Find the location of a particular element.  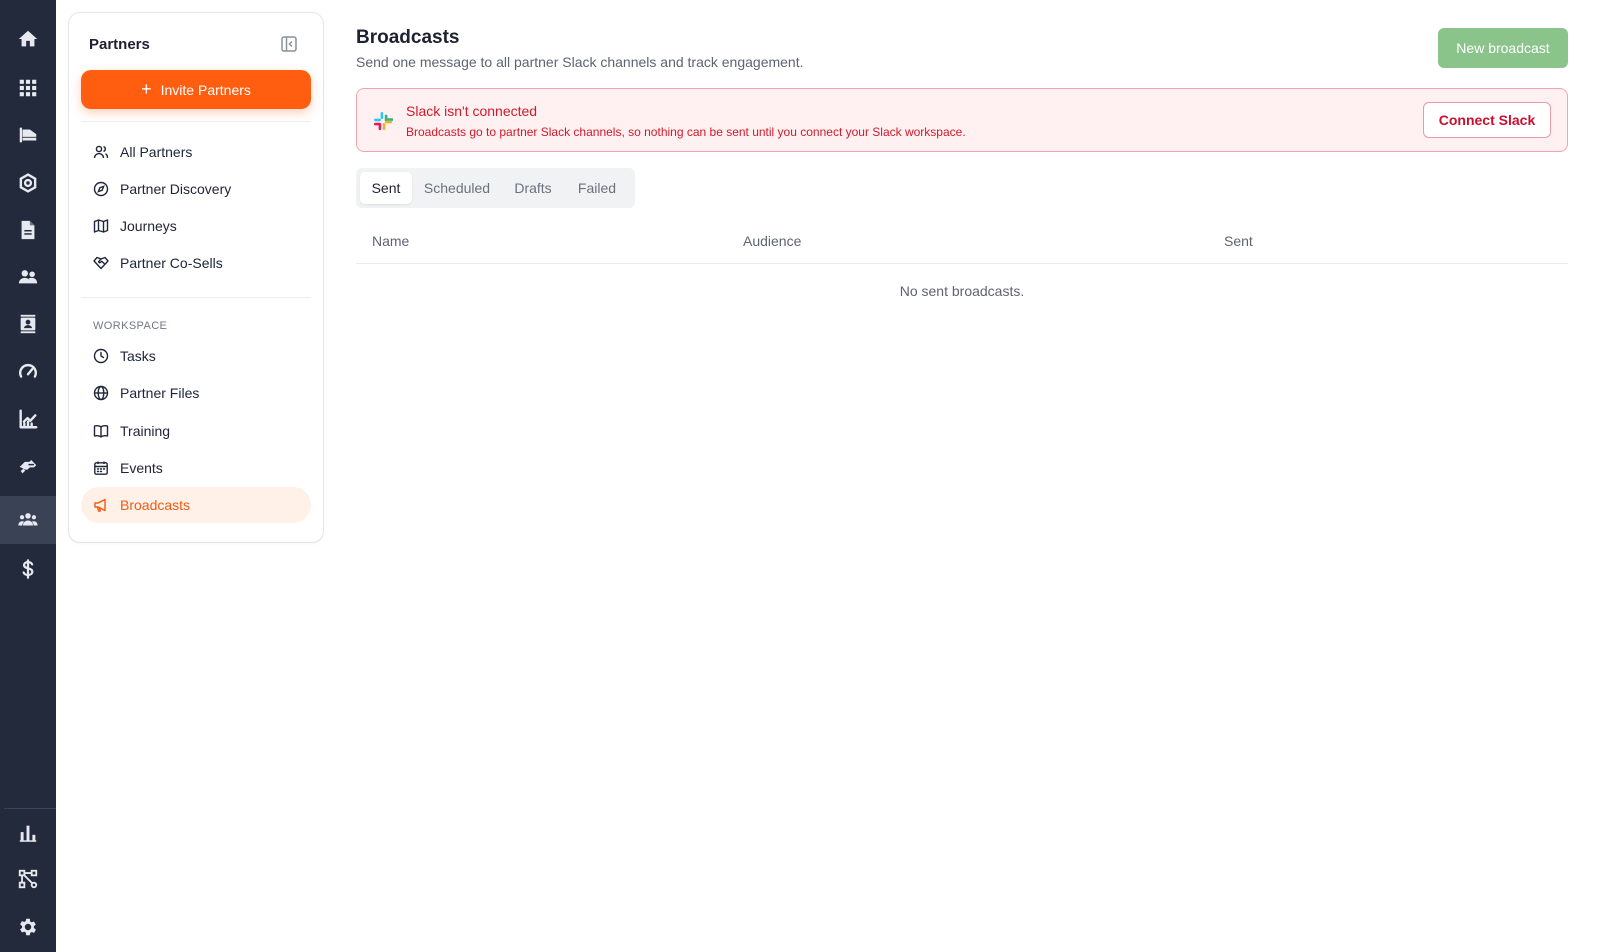

sidebar-item-label: Tasks is located at coordinates (138, 356).